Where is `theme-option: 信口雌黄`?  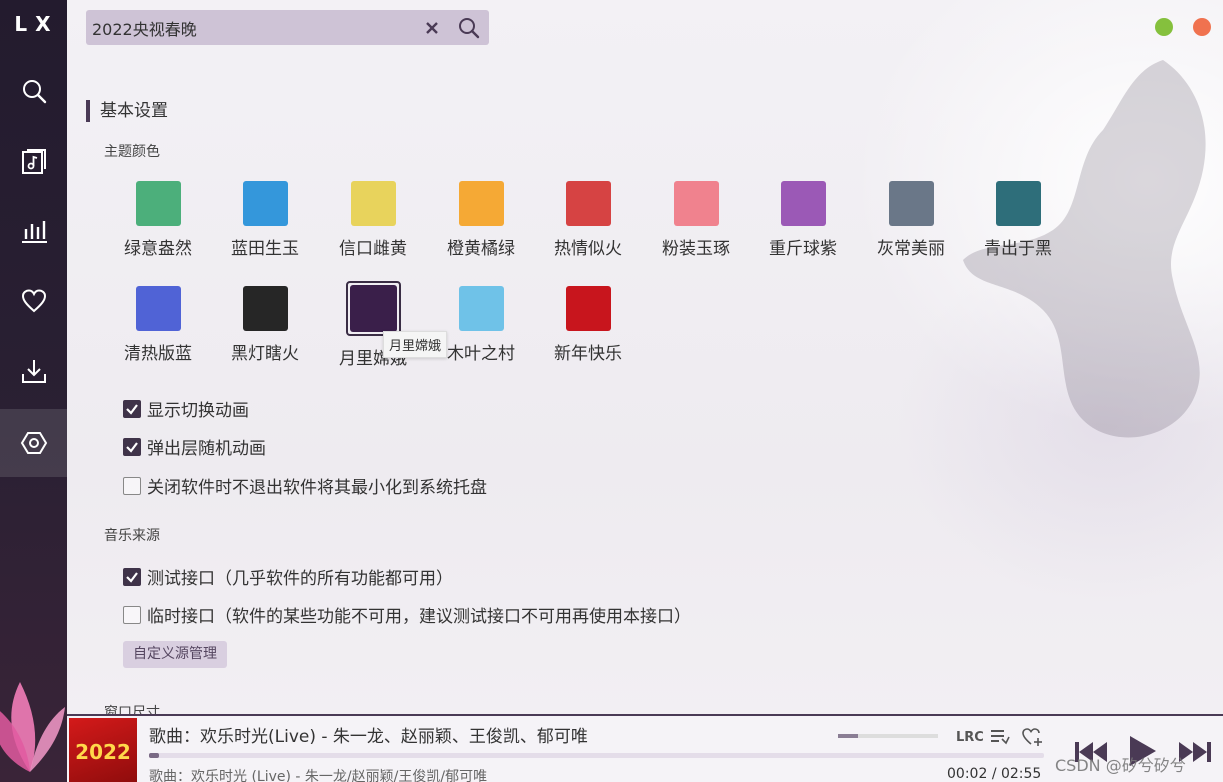 theme-option: 信口雌黄 is located at coordinates (373, 220).